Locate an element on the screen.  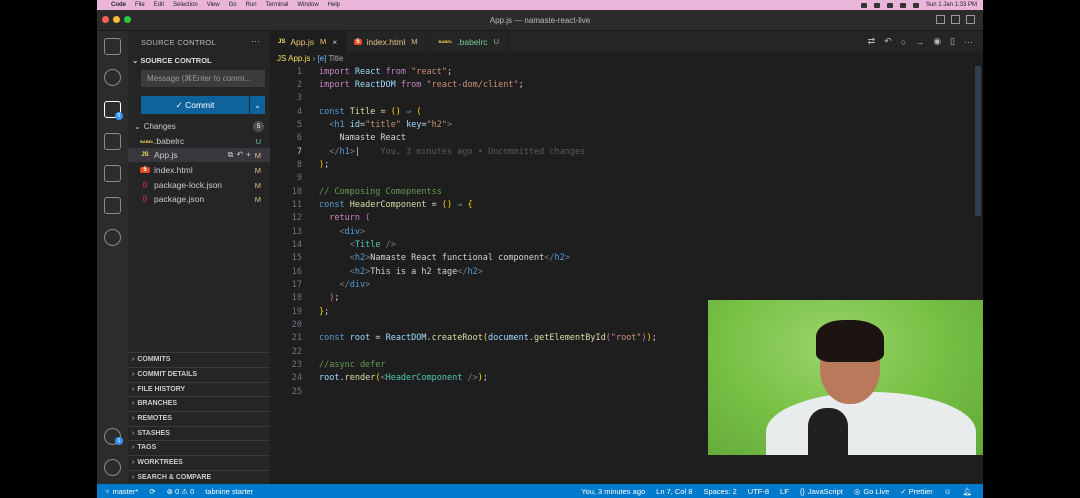
cursor-position: Ln 7, Col 8 is located at coordinates (674, 491).